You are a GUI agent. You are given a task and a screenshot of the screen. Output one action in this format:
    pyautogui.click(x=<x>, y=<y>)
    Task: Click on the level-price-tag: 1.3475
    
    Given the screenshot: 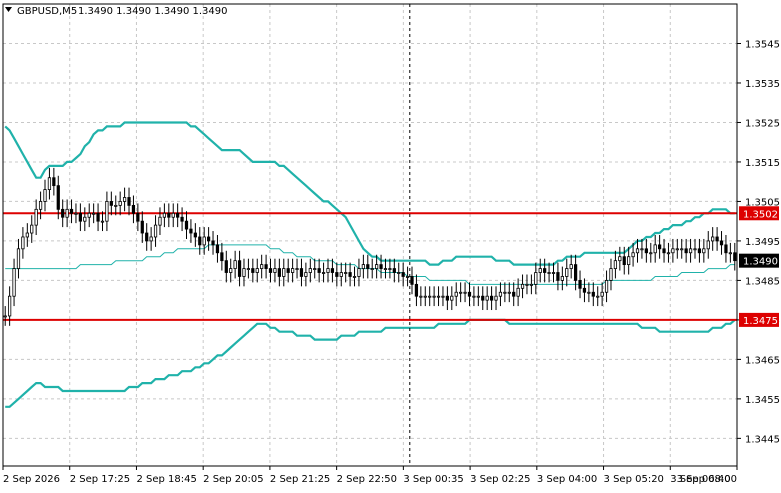 What is the action you would take?
    pyautogui.click(x=759, y=319)
    